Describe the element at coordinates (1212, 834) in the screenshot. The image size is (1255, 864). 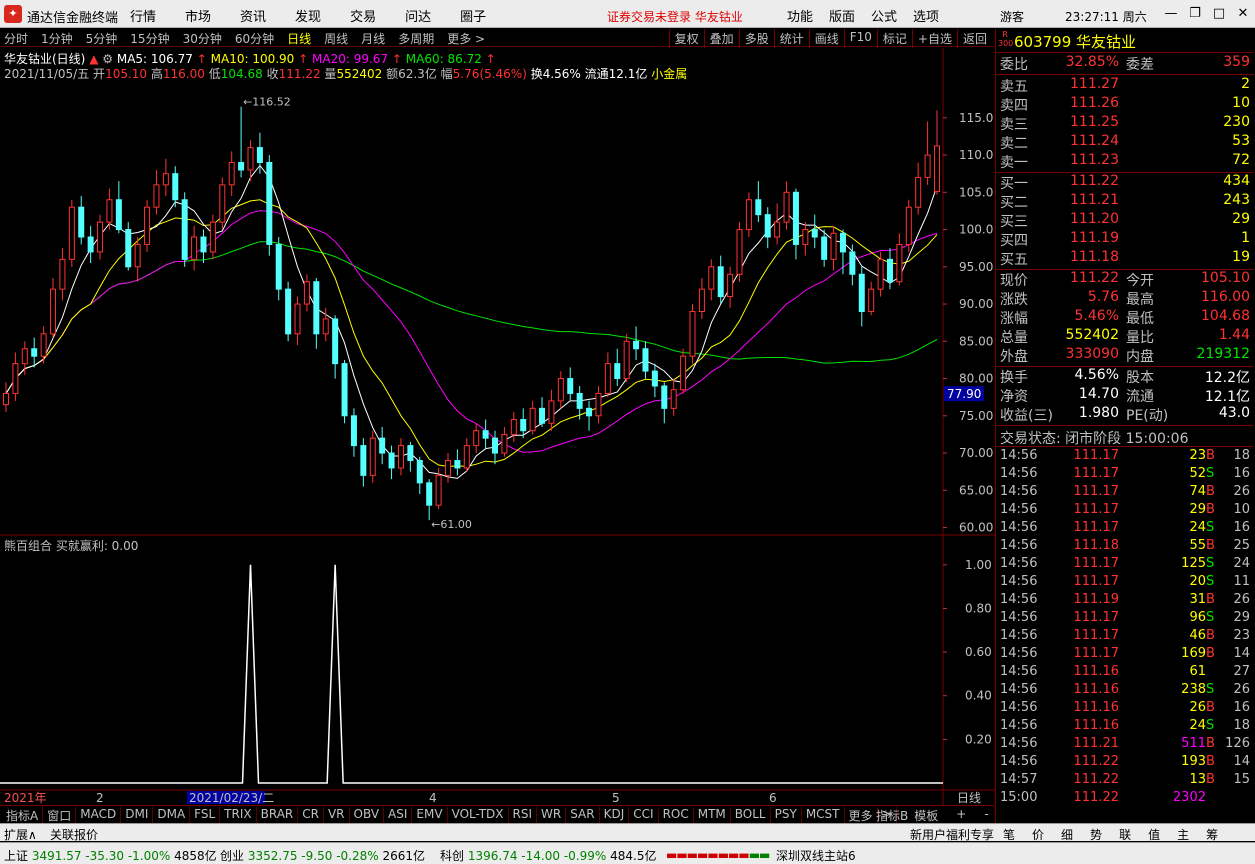
I see `subtab-chips: 筹` at that location.